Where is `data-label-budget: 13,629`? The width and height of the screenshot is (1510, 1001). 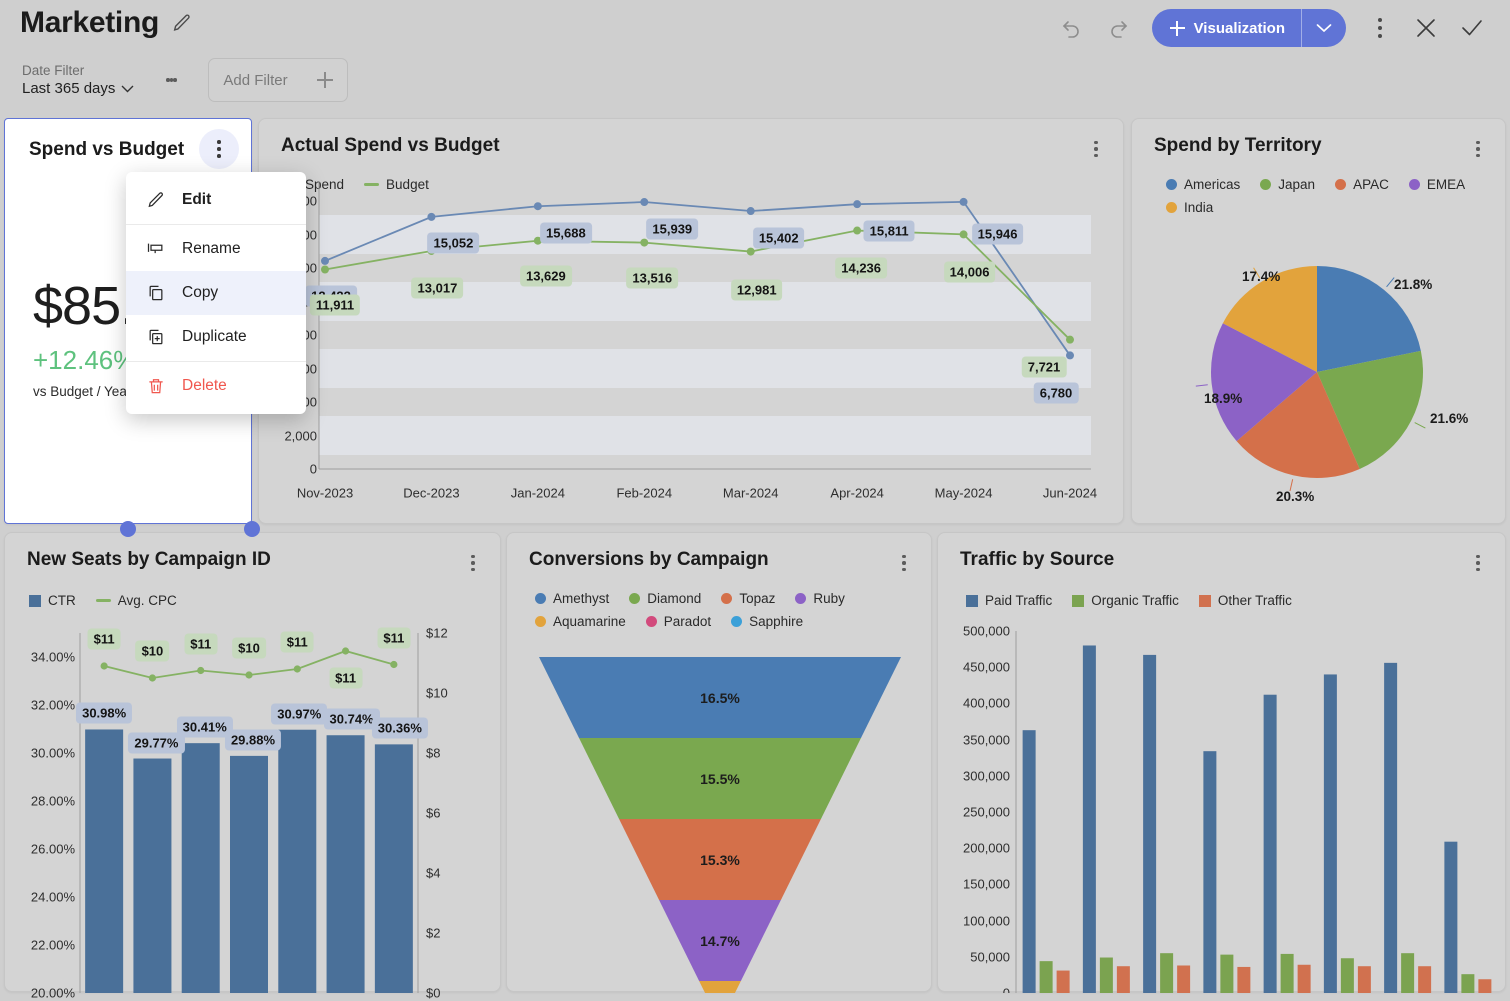 data-label-budget: 13,629 is located at coordinates (545, 276).